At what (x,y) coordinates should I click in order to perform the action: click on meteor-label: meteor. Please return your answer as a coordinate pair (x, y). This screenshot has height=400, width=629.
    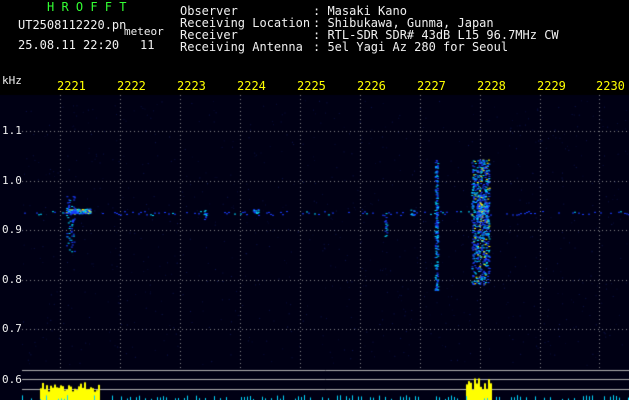
    Looking at the image, I should click on (144, 31).